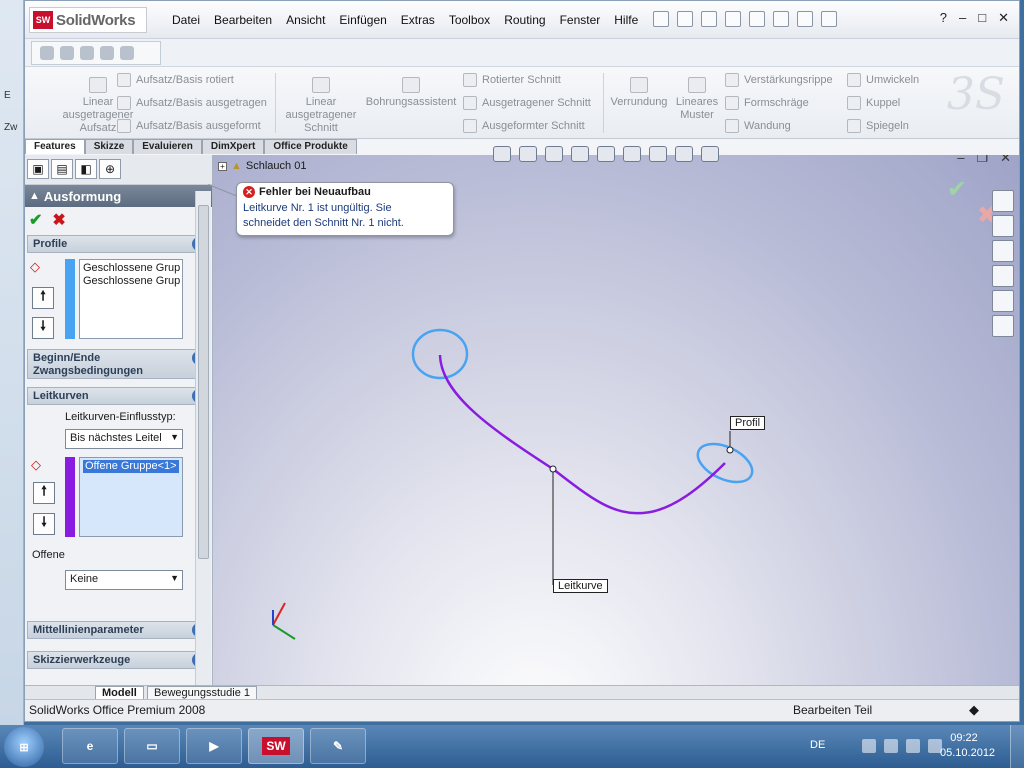 The image size is (1024, 768). Describe the element at coordinates (440, 354) in the screenshot. I see `profile-1-ellipse` at that location.